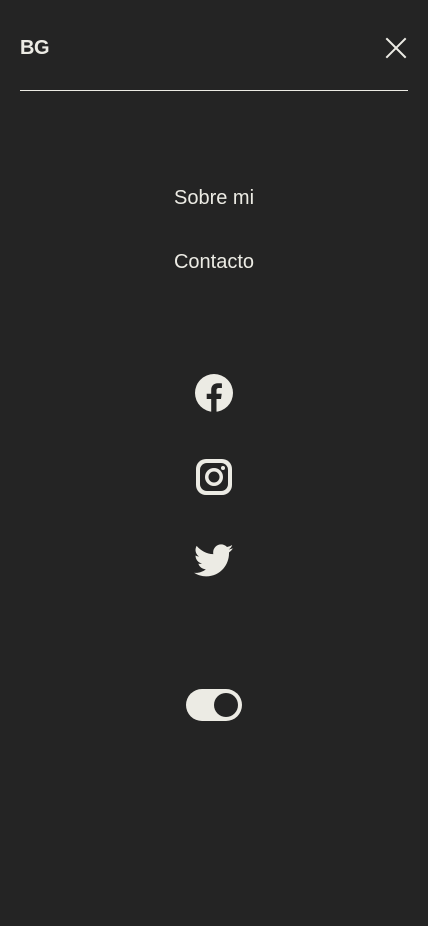 The width and height of the screenshot is (428, 926). Describe the element at coordinates (214, 230) in the screenshot. I see `menu-nav: Sobre mi Contacto` at that location.